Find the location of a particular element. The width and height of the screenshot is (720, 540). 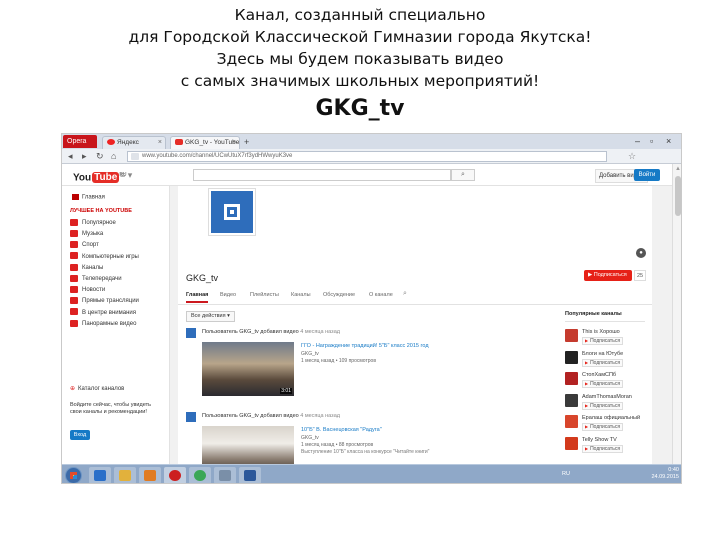

popular-channel: AdamThomasMoranПодписаться is located at coordinates (605, 403).